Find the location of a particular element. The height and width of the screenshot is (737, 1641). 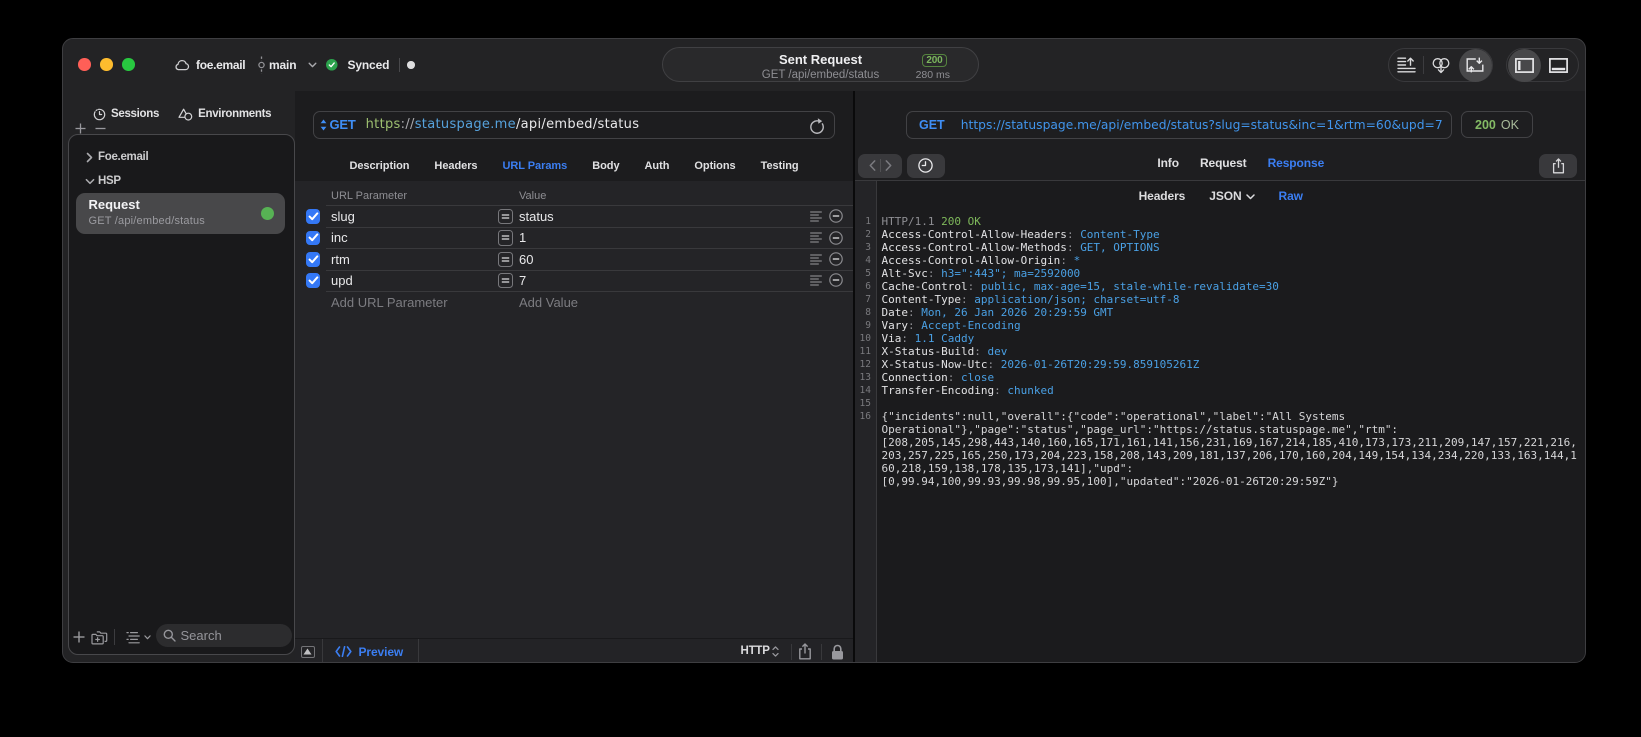

add-value-placeholder: Add Value is located at coordinates (548, 302).